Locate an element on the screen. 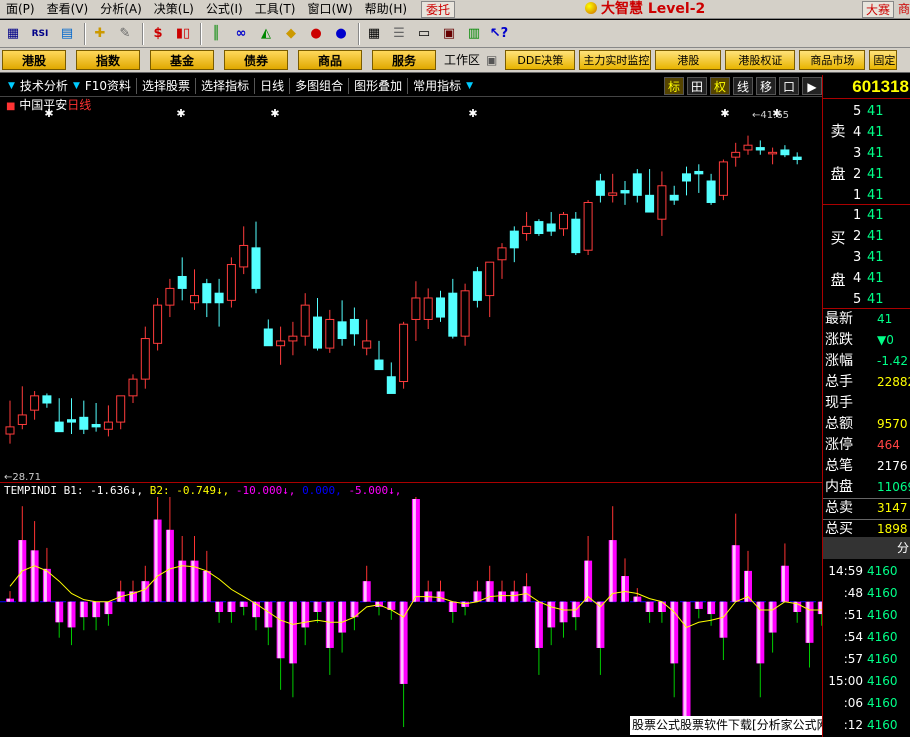 This screenshot has height=737, width=910. tab-icon-button-5: 口 is located at coordinates (789, 85).